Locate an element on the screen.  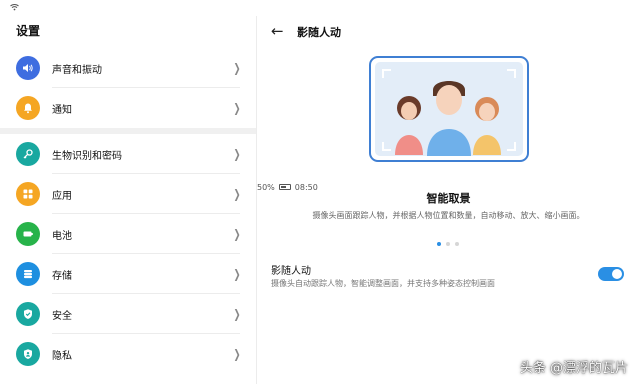
sidebar-item-label: 声音和振动 is located at coordinates (77, 70).